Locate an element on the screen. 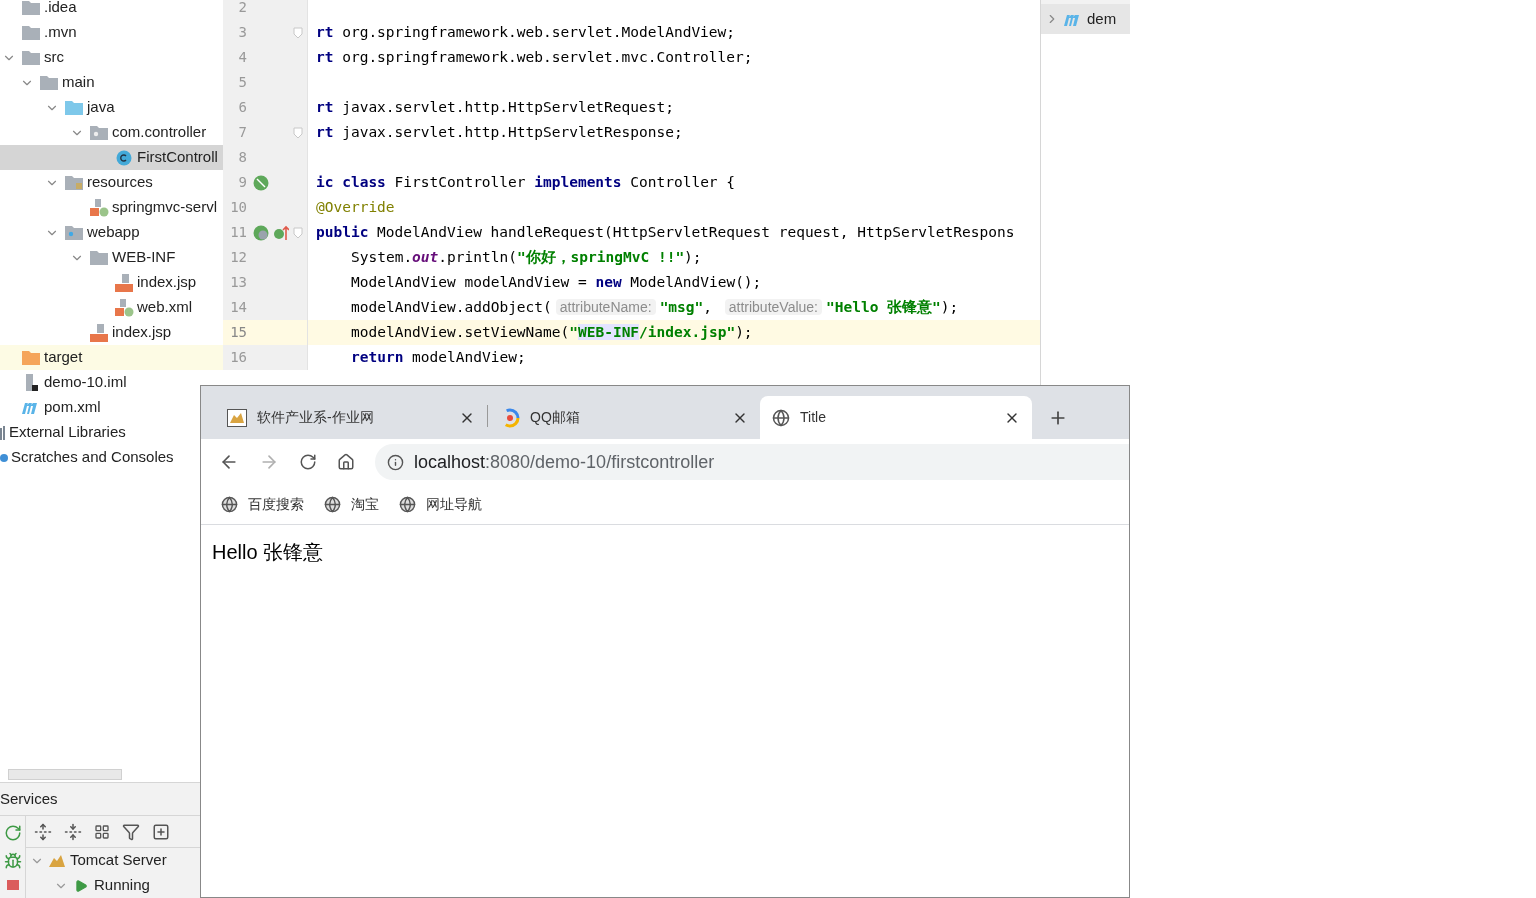 This screenshot has width=1536, height=898. line-number: 10 is located at coordinates (238, 207).